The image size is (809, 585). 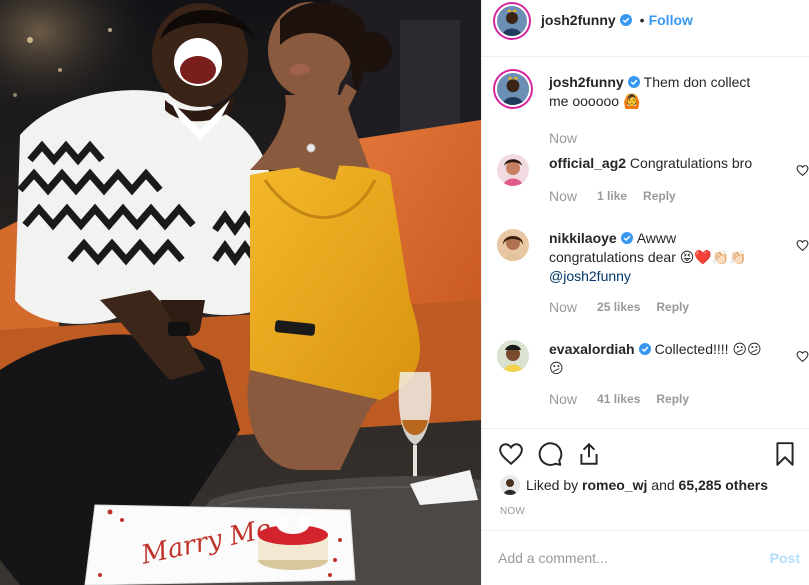 I want to click on comment-username: josh2funny, so click(x=586, y=82).